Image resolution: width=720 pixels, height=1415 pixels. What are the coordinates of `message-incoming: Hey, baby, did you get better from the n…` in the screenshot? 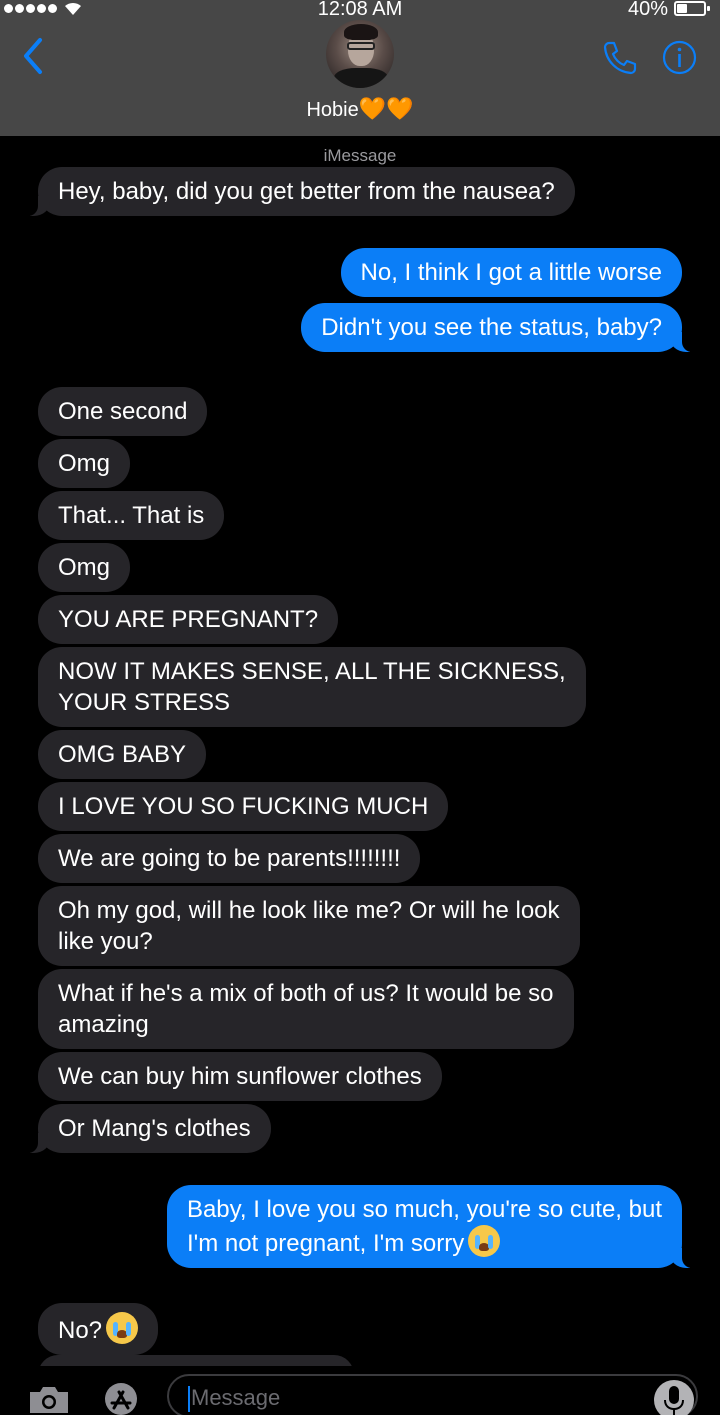 It's located at (299, 191).